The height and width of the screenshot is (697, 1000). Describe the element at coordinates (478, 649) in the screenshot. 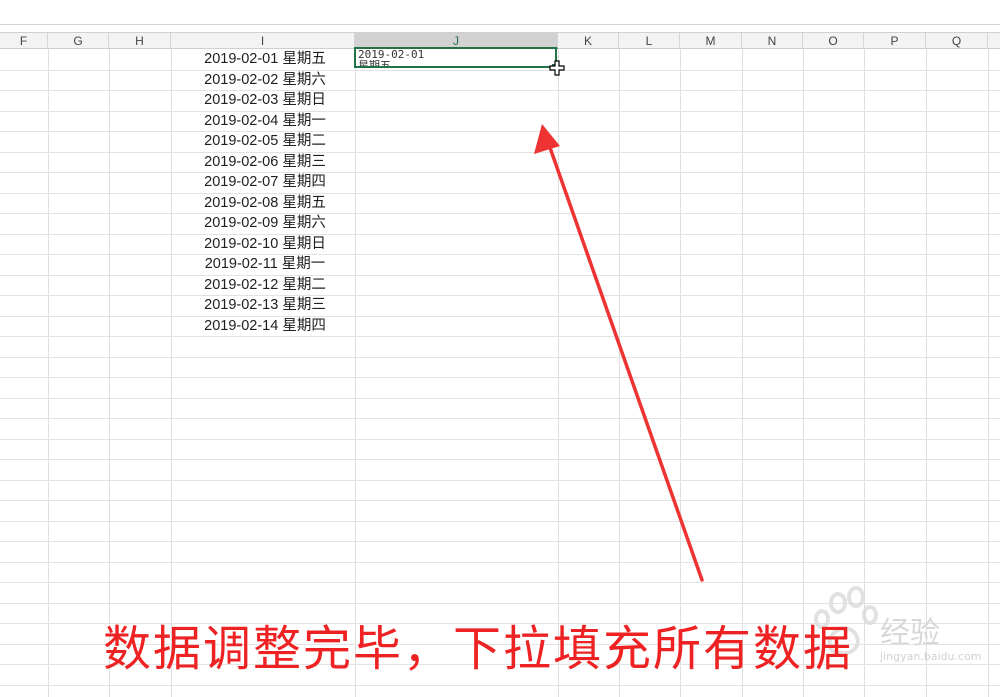

I see `tutorial-caption: 数据调整完毕，下拉填充所有数据` at that location.